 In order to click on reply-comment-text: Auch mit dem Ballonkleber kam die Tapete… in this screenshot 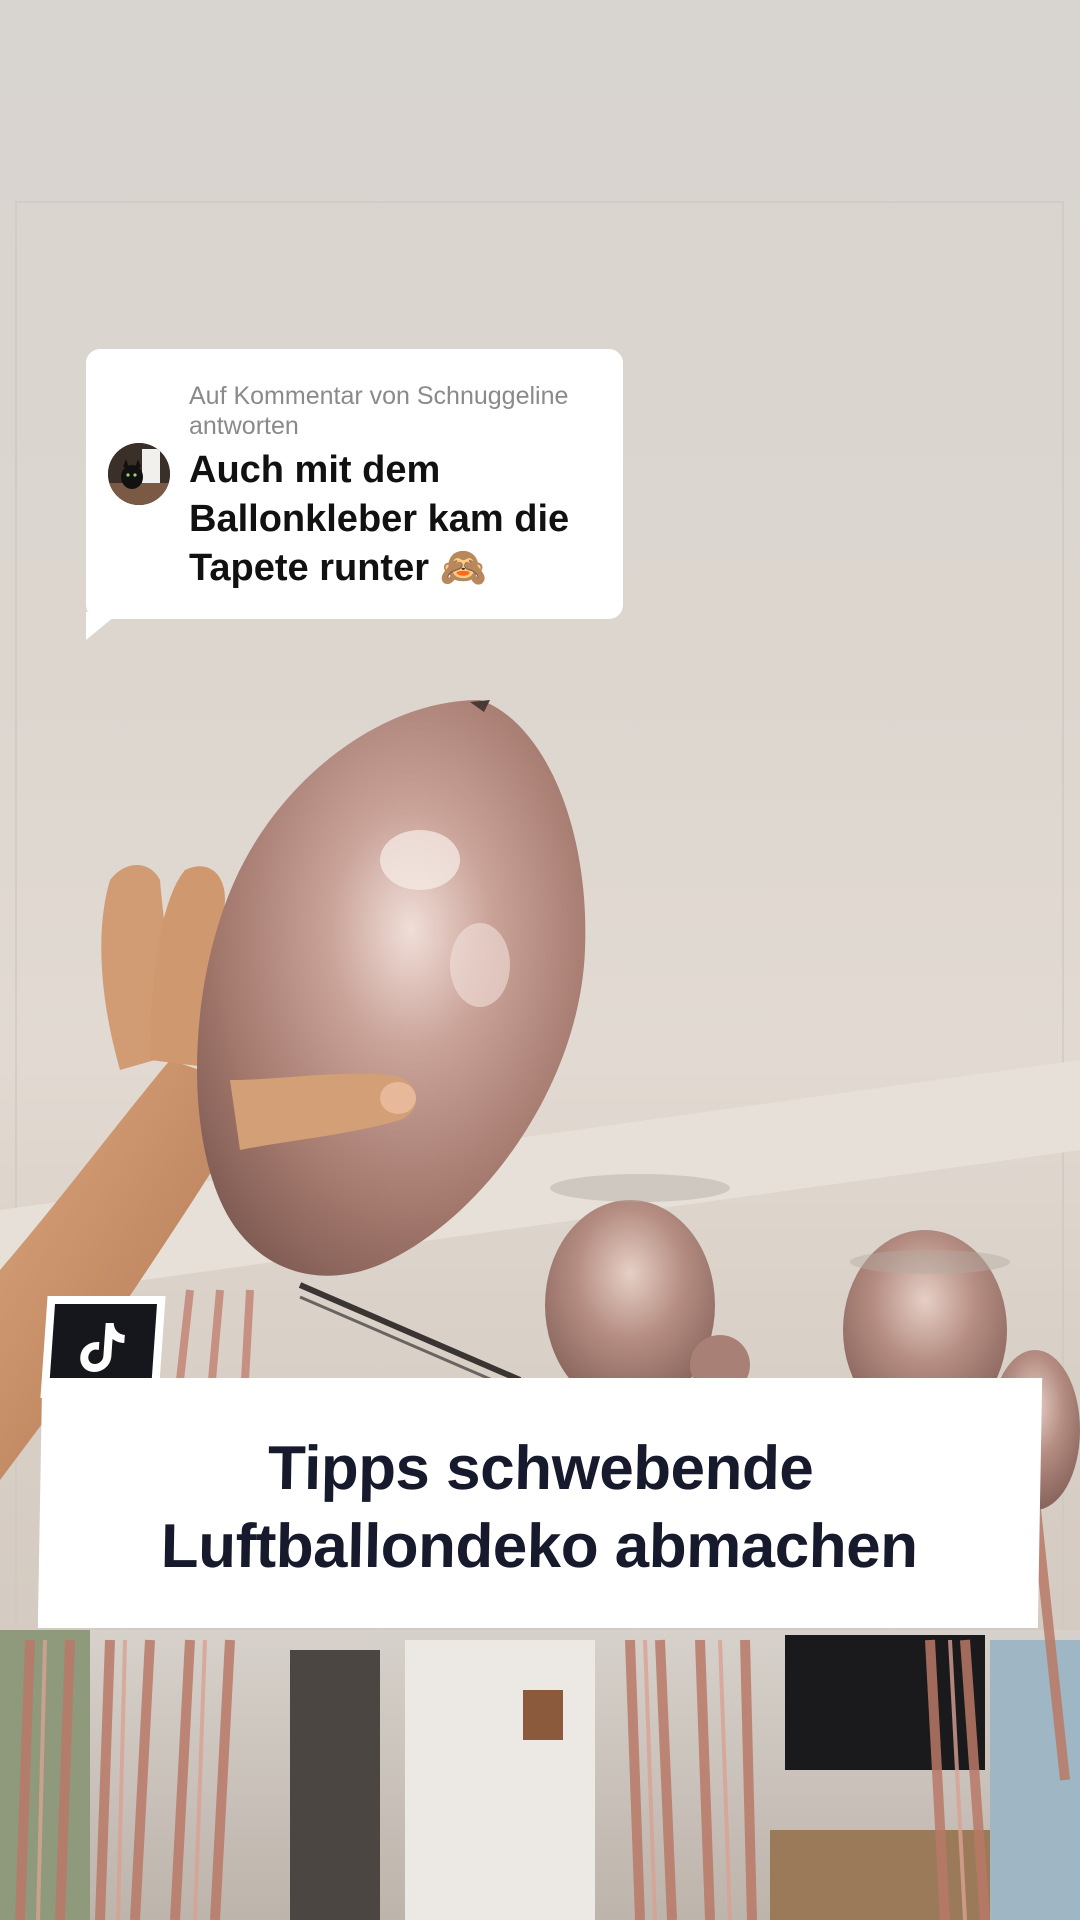, I will do `click(379, 519)`.